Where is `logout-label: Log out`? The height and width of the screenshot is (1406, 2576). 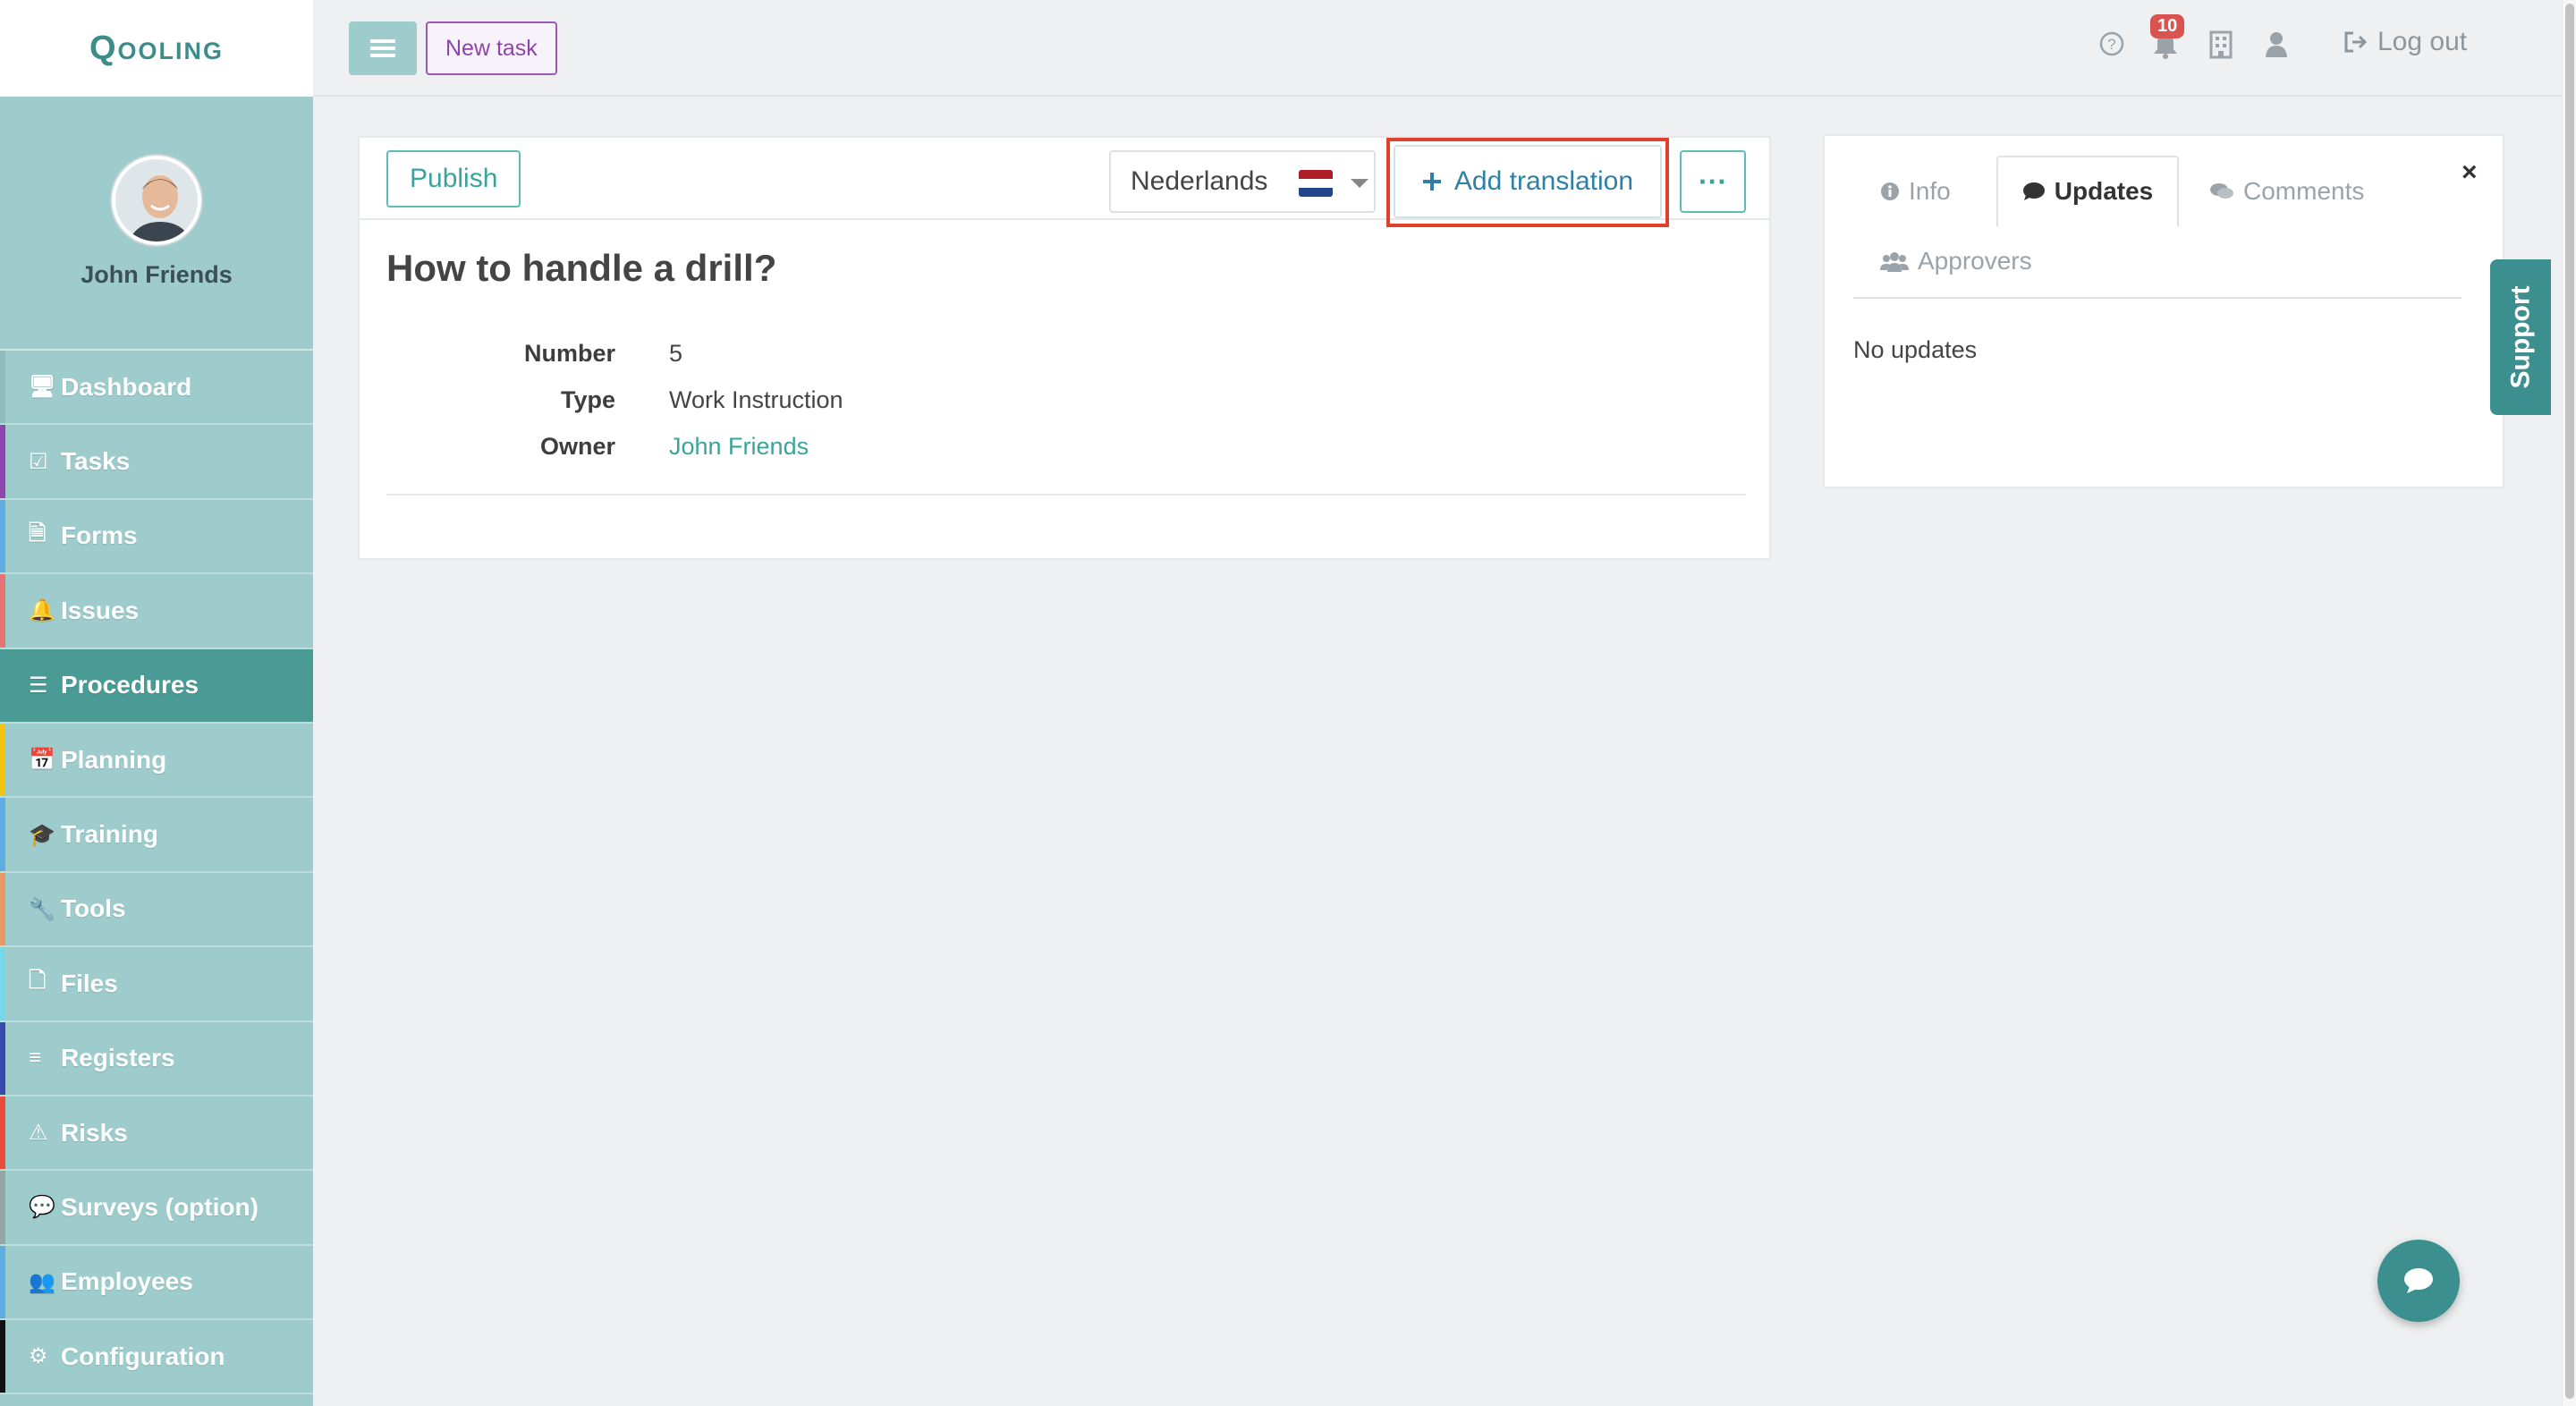
logout-label: Log out is located at coordinates (2422, 42).